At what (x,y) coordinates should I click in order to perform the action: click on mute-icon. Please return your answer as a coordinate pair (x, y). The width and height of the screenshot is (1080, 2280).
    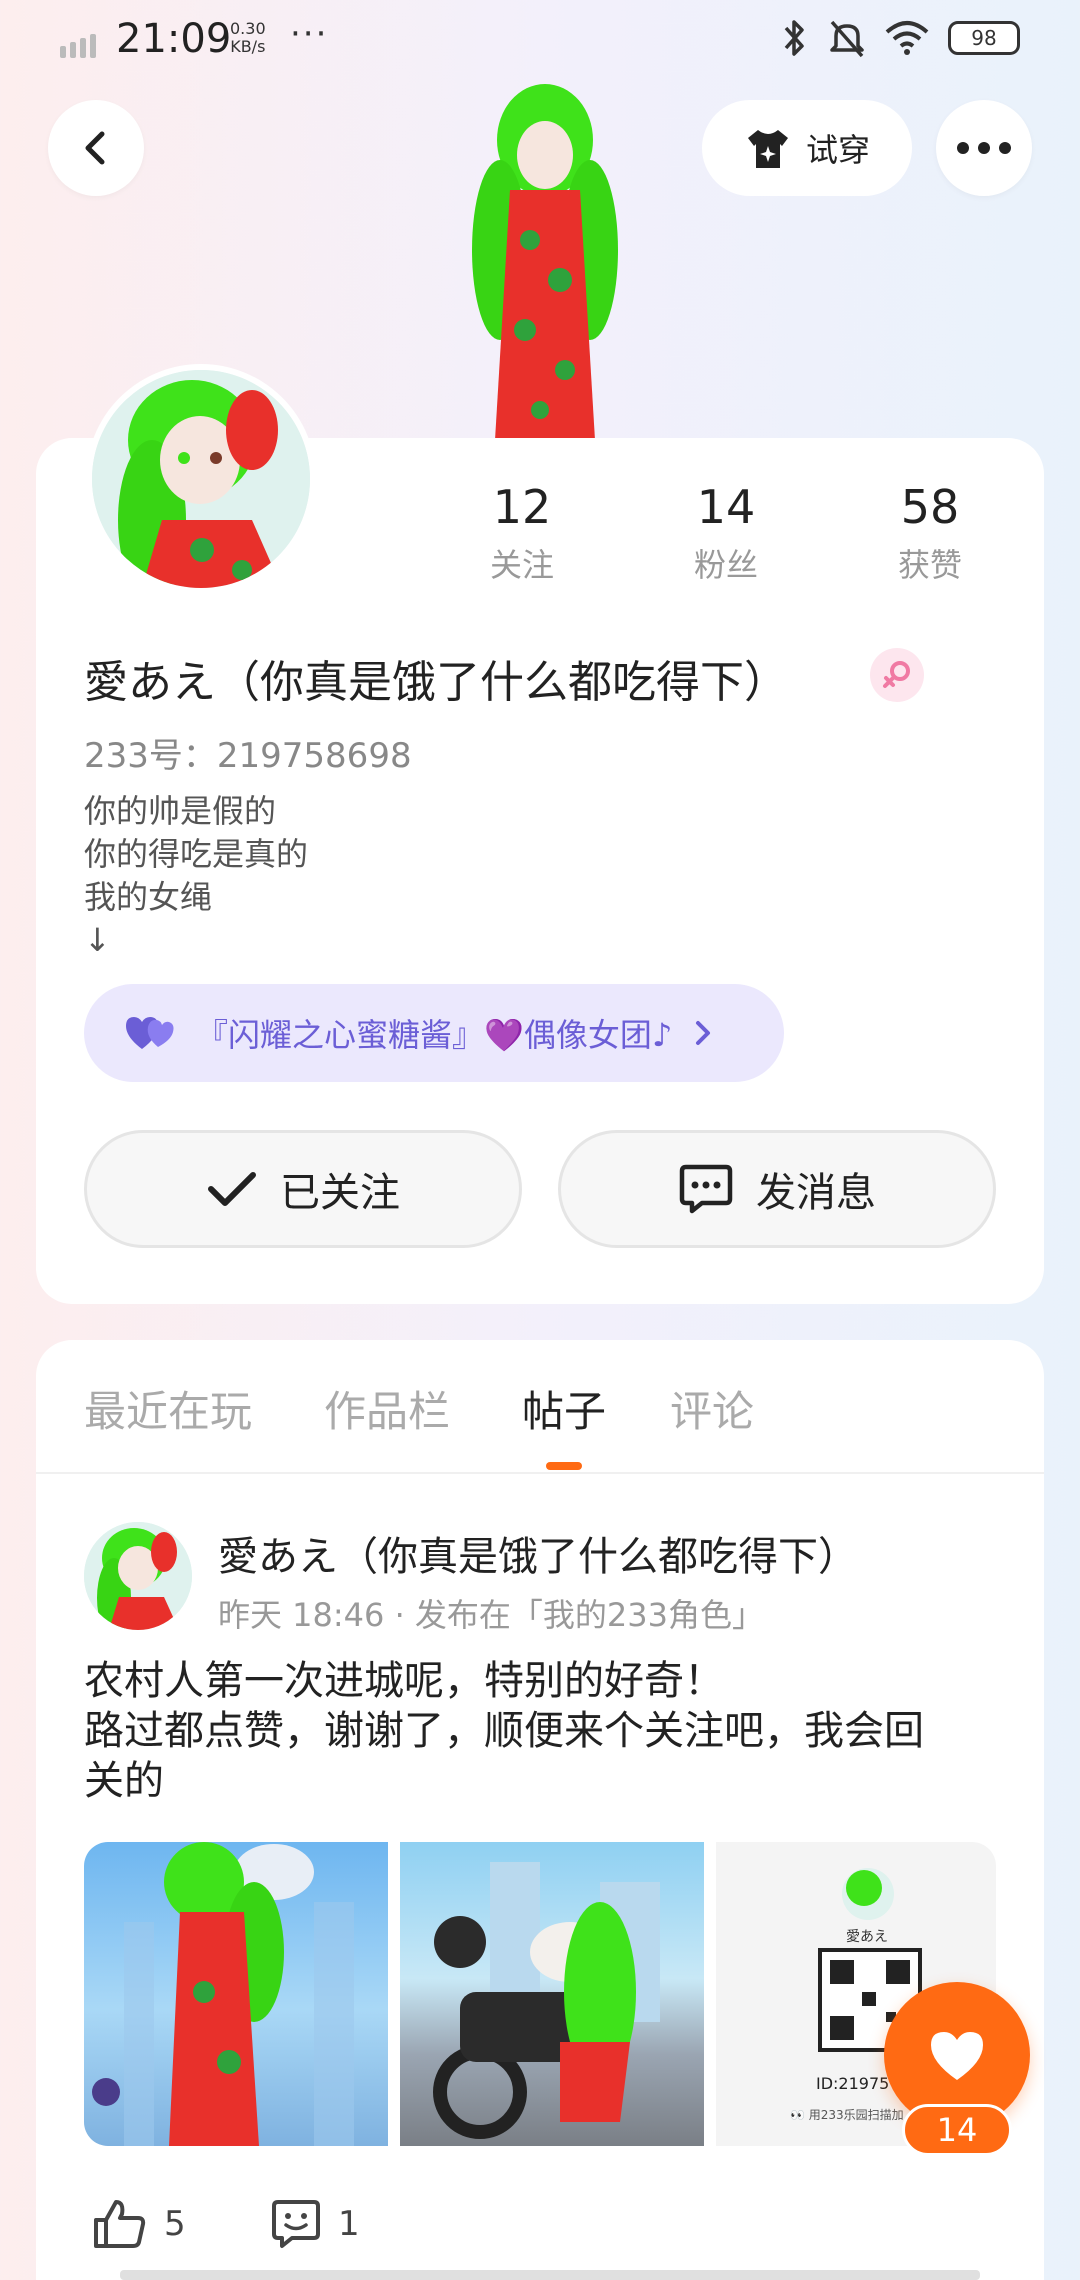
    Looking at the image, I should click on (847, 39).